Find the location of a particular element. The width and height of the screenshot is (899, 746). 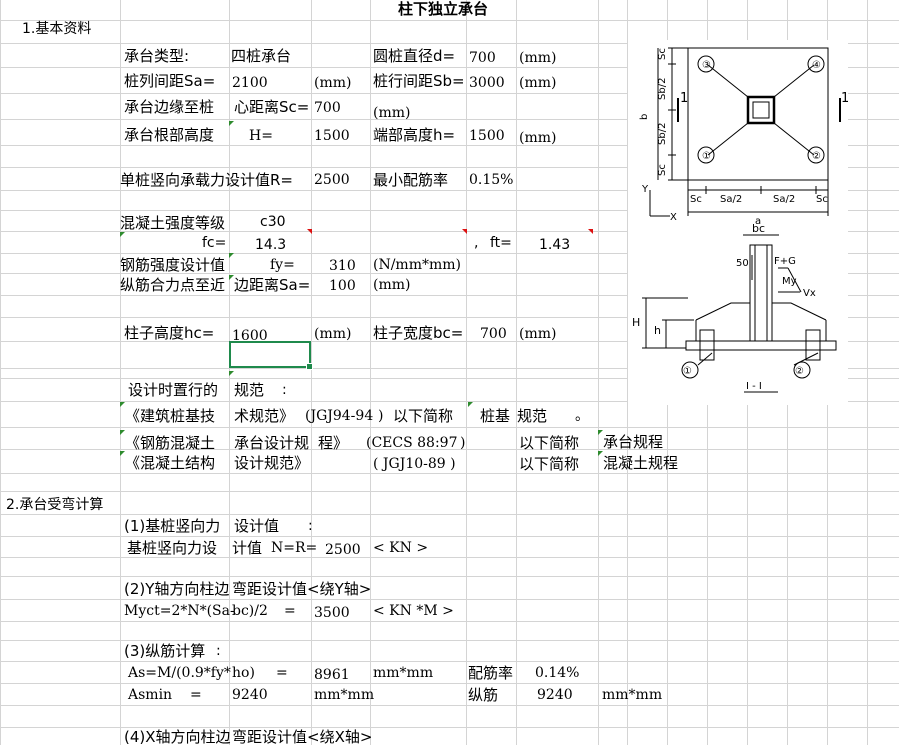

value-myct: 3500 is located at coordinates (332, 613).